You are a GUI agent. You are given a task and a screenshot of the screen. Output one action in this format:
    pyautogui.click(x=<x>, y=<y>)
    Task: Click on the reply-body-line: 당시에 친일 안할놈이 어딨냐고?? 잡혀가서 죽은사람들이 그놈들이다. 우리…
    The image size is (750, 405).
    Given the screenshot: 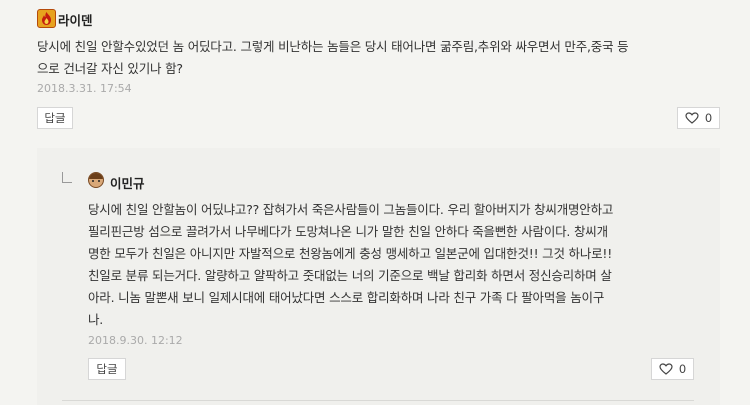 What is the action you would take?
    pyautogui.click(x=351, y=209)
    